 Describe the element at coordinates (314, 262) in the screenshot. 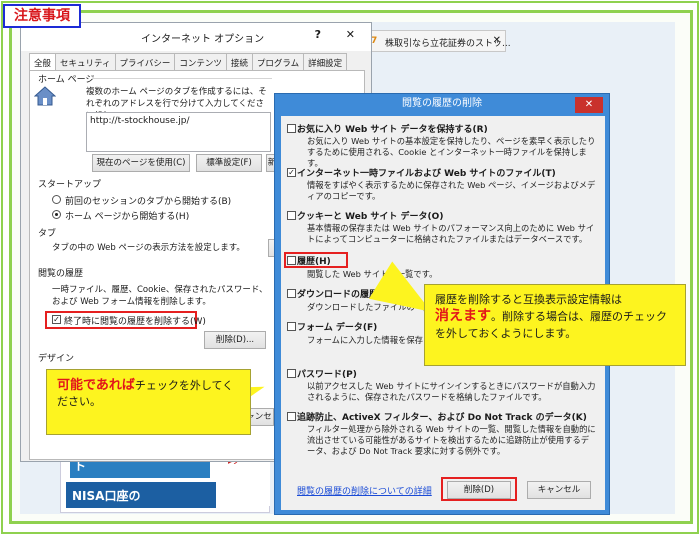

I see `history-option-label: 履歴(H)` at that location.